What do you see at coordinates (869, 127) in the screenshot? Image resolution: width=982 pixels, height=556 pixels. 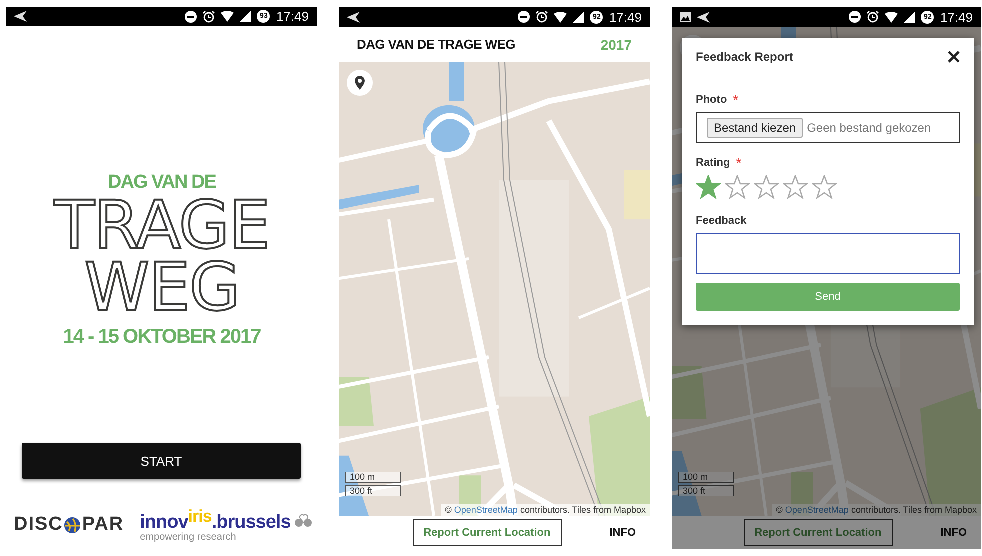 I see `file-status: Geen bestand gekozen` at bounding box center [869, 127].